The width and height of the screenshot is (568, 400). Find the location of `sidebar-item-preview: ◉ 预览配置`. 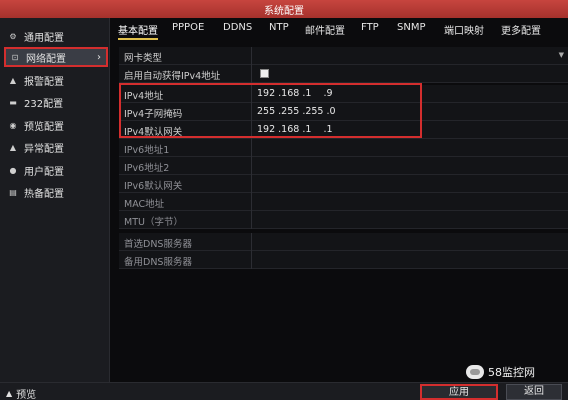

sidebar-item-preview: ◉ 预览配置 is located at coordinates (56, 125).